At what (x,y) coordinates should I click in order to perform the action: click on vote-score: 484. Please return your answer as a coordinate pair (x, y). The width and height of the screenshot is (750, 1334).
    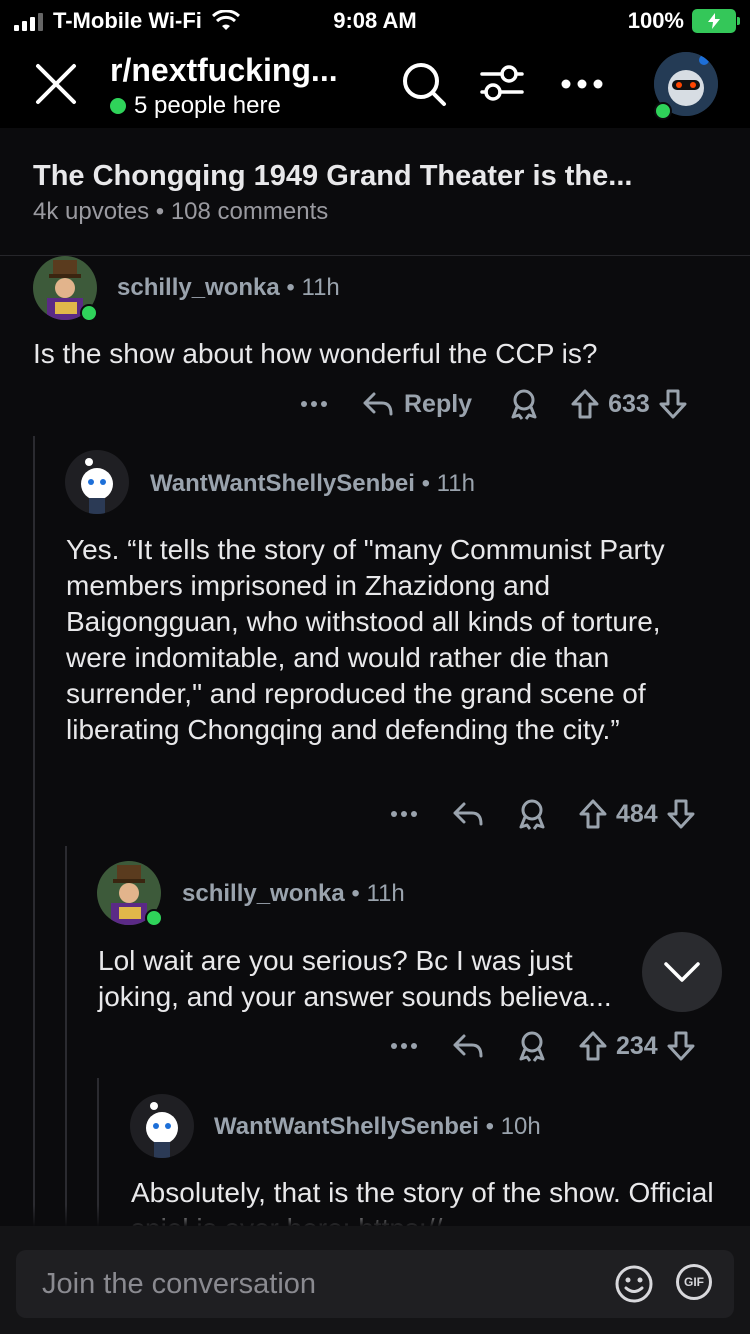
    Looking at the image, I should click on (637, 813).